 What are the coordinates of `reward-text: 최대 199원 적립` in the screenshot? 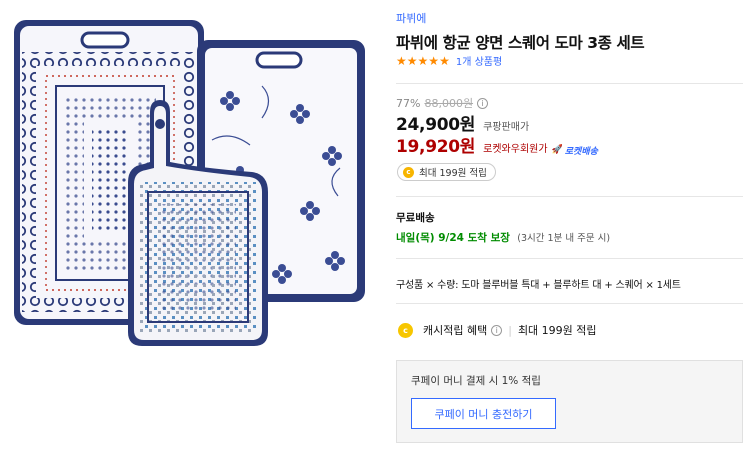 It's located at (453, 173).